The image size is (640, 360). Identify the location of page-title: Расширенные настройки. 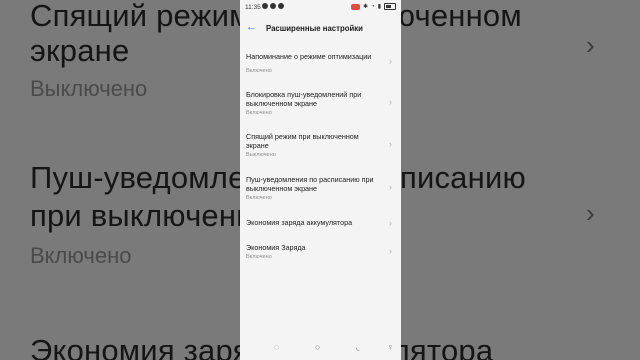
(314, 28).